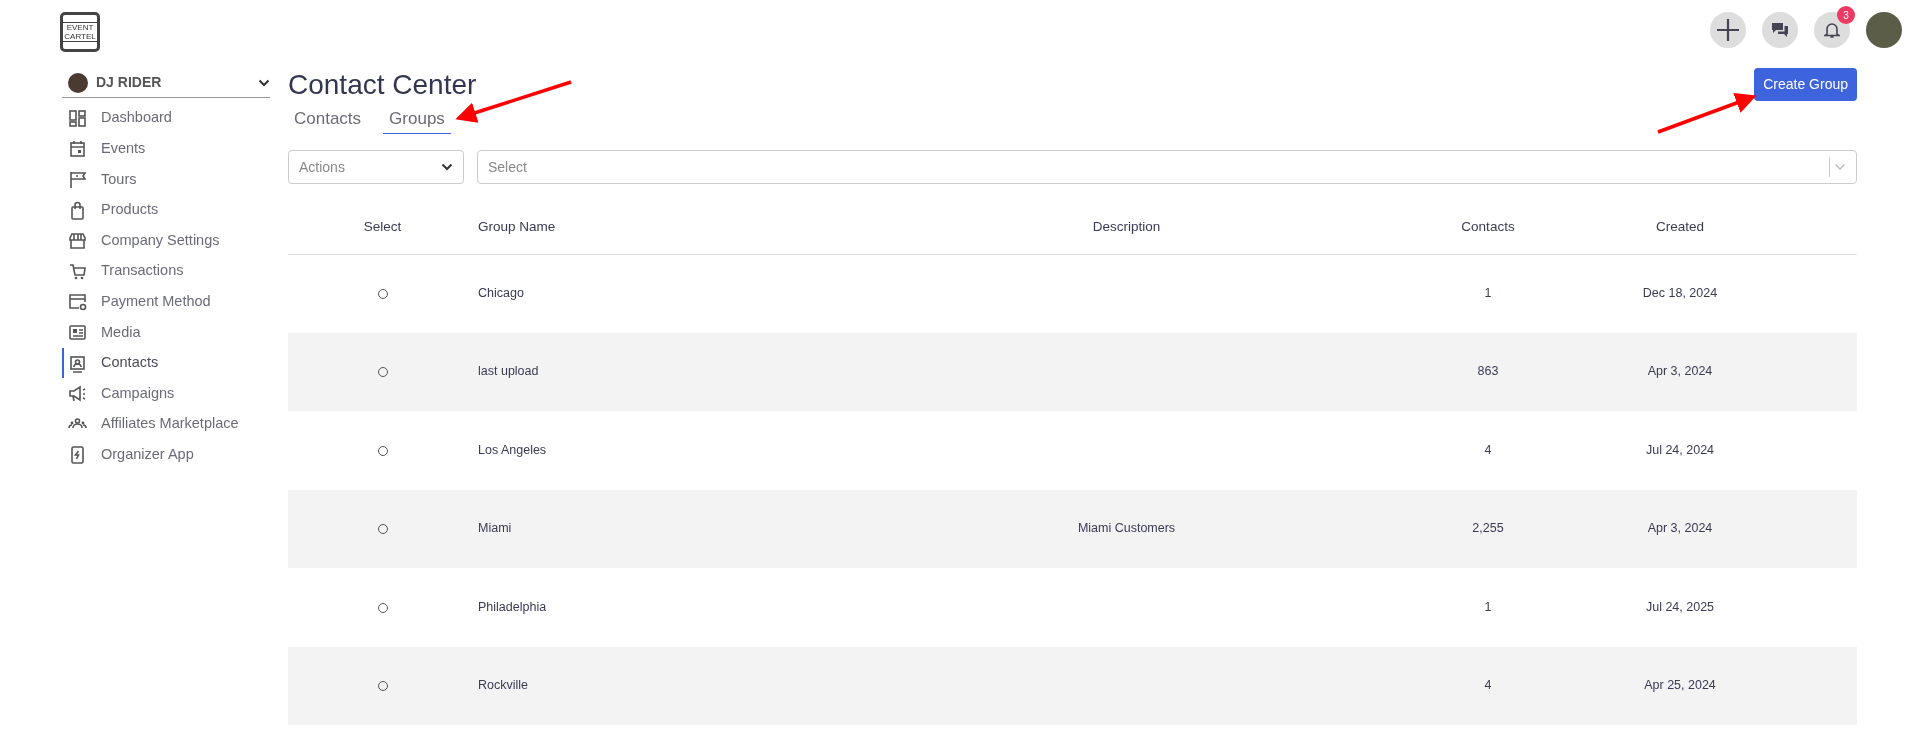  What do you see at coordinates (77, 332) in the screenshot?
I see `id-card-icon` at bounding box center [77, 332].